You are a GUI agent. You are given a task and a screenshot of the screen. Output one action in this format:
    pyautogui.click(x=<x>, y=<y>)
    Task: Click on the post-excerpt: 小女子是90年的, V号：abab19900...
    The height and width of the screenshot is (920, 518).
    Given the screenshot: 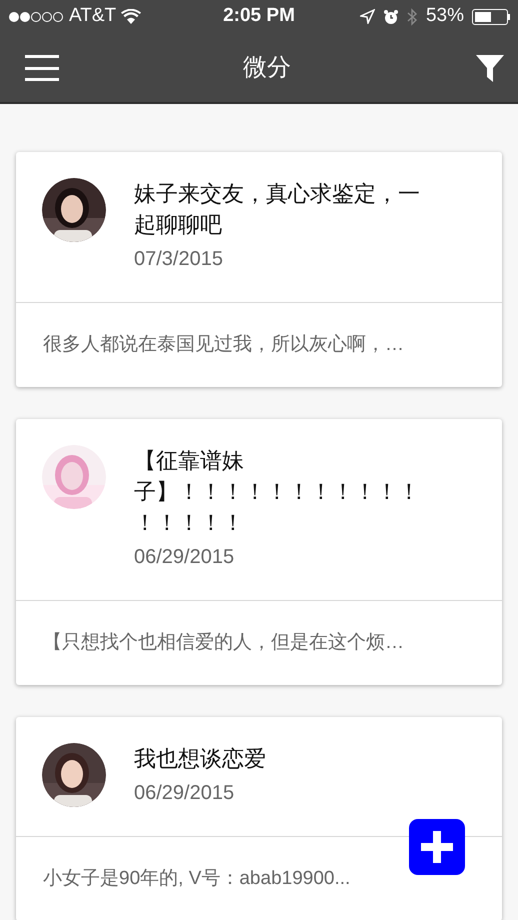 What is the action you would take?
    pyautogui.click(x=196, y=878)
    